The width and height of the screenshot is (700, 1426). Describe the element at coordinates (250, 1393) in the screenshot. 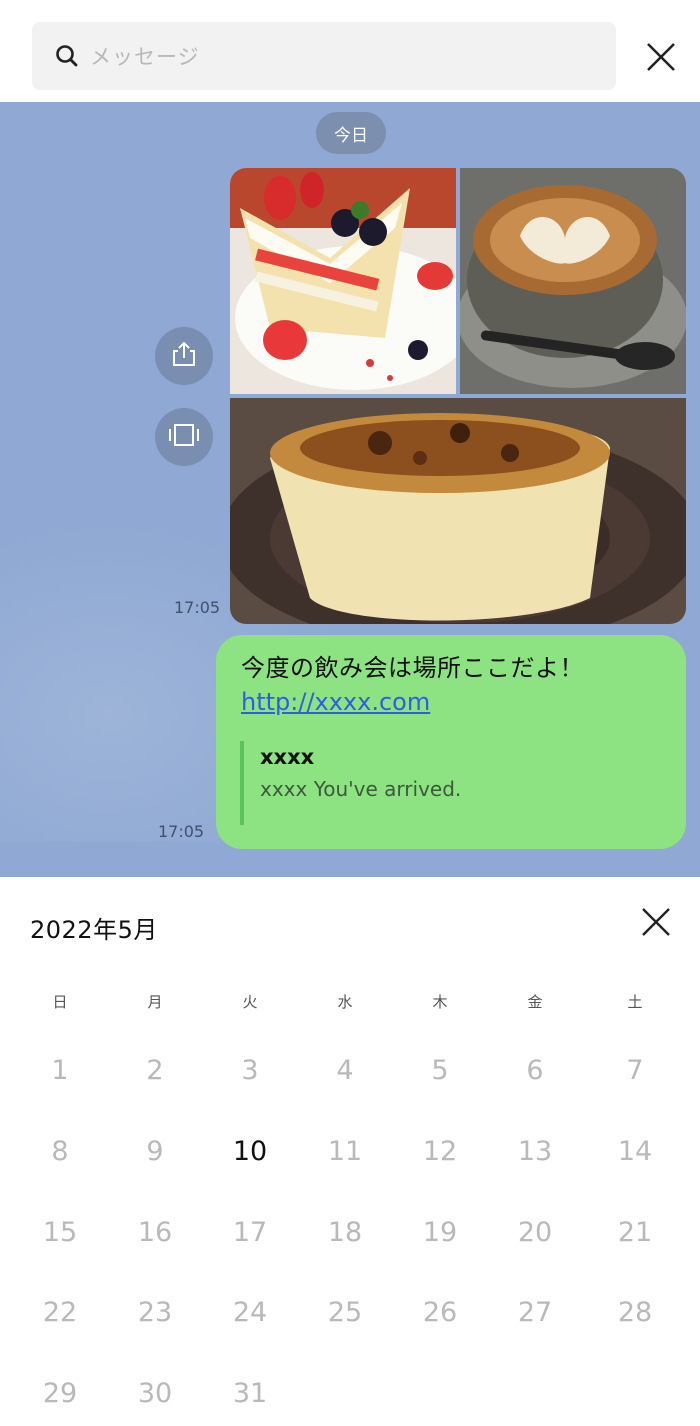

I see `calendar-day: 31` at that location.